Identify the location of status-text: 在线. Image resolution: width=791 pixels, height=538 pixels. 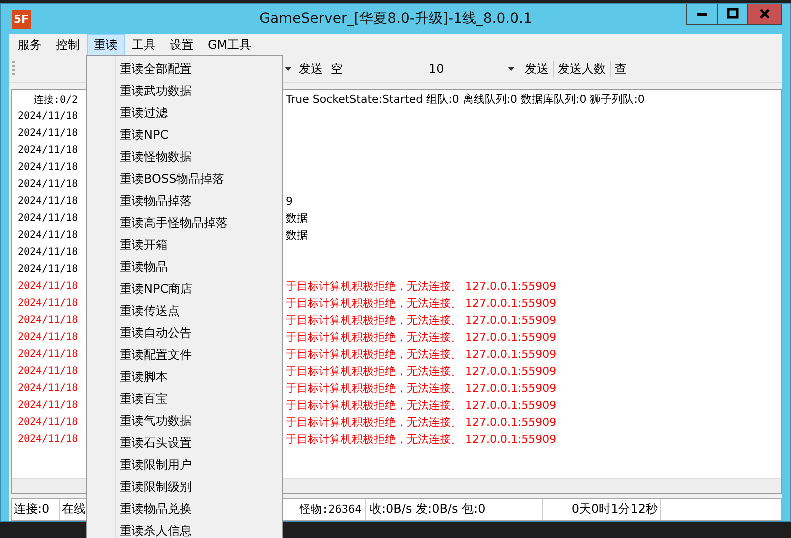
(73, 509).